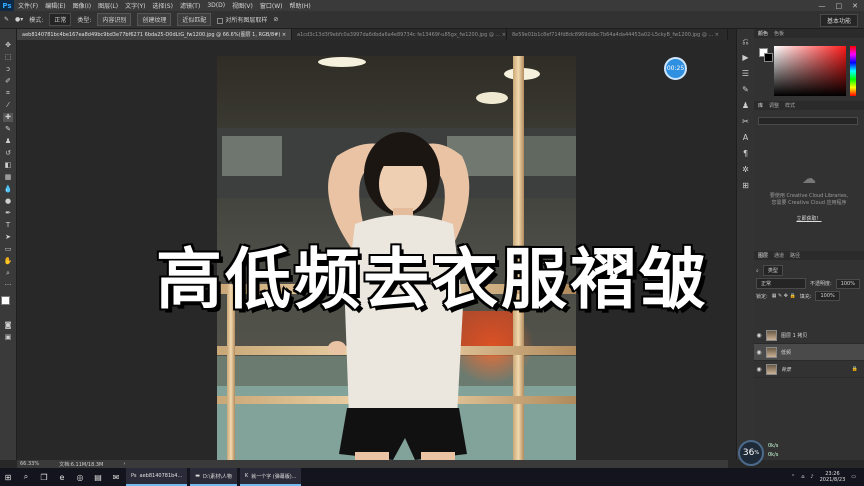 The width and height of the screenshot is (864, 486). Describe the element at coordinates (779, 33) in the screenshot. I see `tab-swatches: 色板` at that location.